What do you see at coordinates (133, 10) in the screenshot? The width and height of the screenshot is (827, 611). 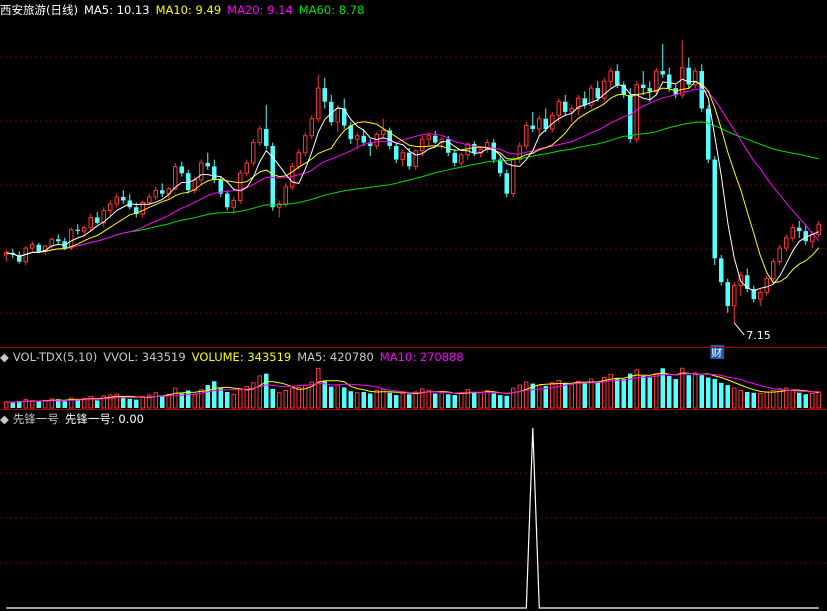 I see `ma5-value: 10.13` at bounding box center [133, 10].